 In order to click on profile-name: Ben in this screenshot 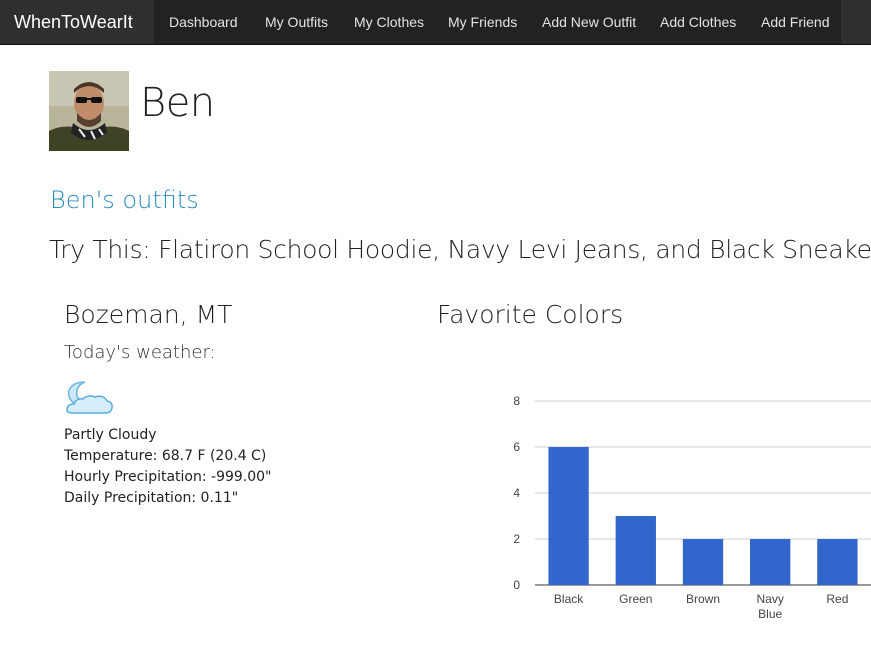, I will do `click(177, 103)`.